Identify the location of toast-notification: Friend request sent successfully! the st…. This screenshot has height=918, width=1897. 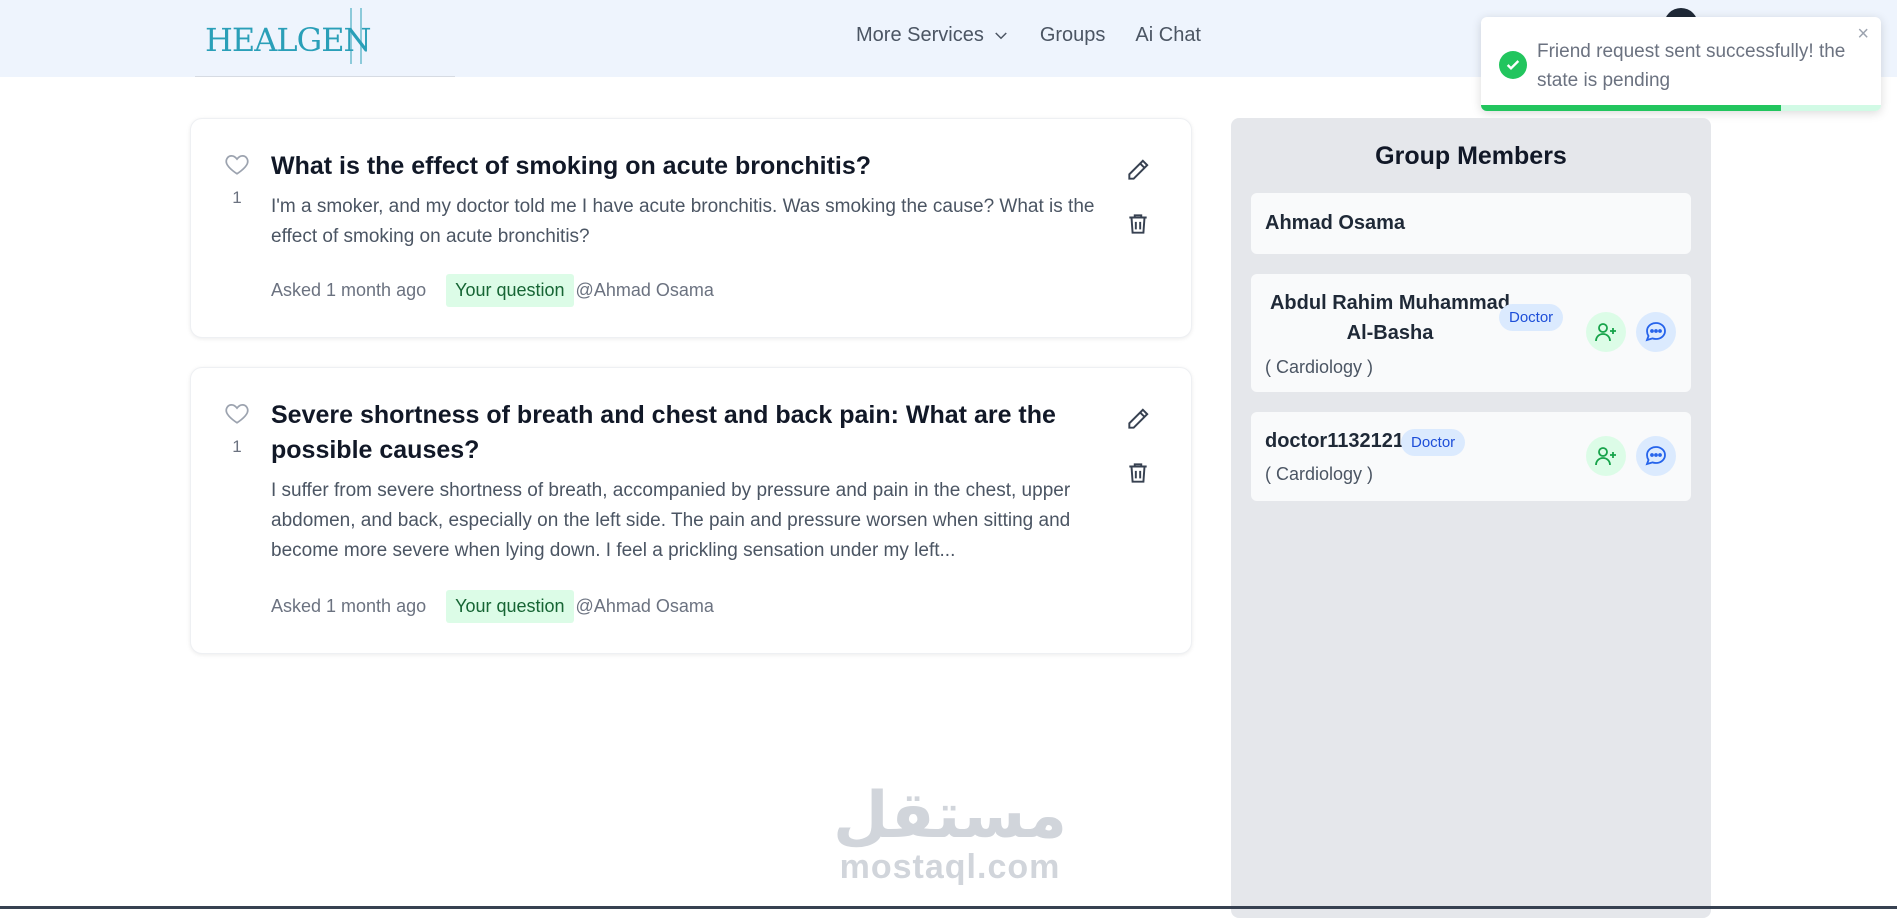
(1681, 64).